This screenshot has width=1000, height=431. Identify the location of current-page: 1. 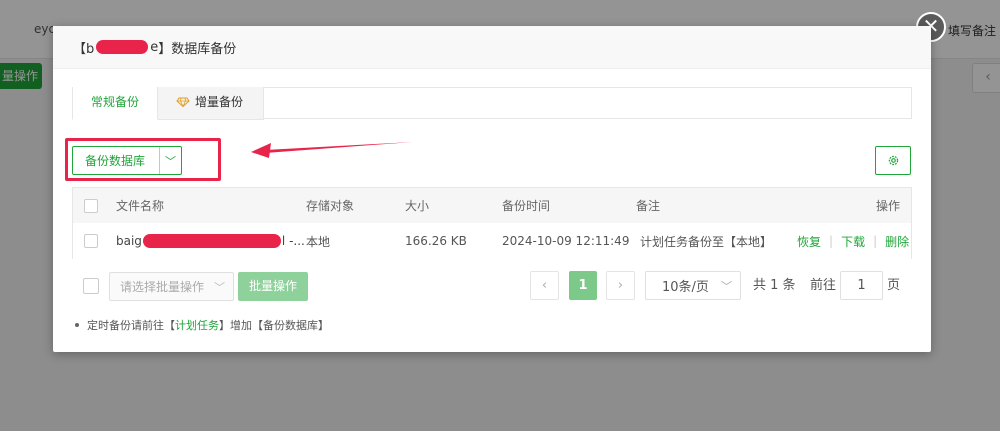
(583, 285).